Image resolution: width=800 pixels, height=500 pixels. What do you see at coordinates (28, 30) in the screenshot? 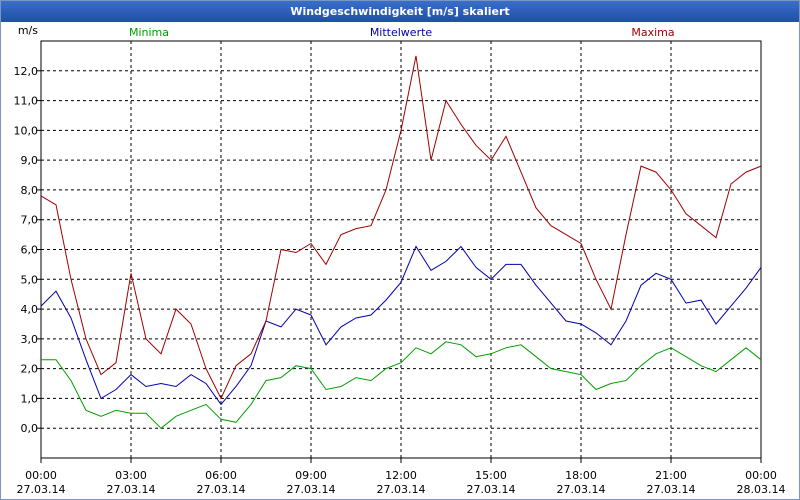
I see `y-axis-unit-label: m/s` at bounding box center [28, 30].